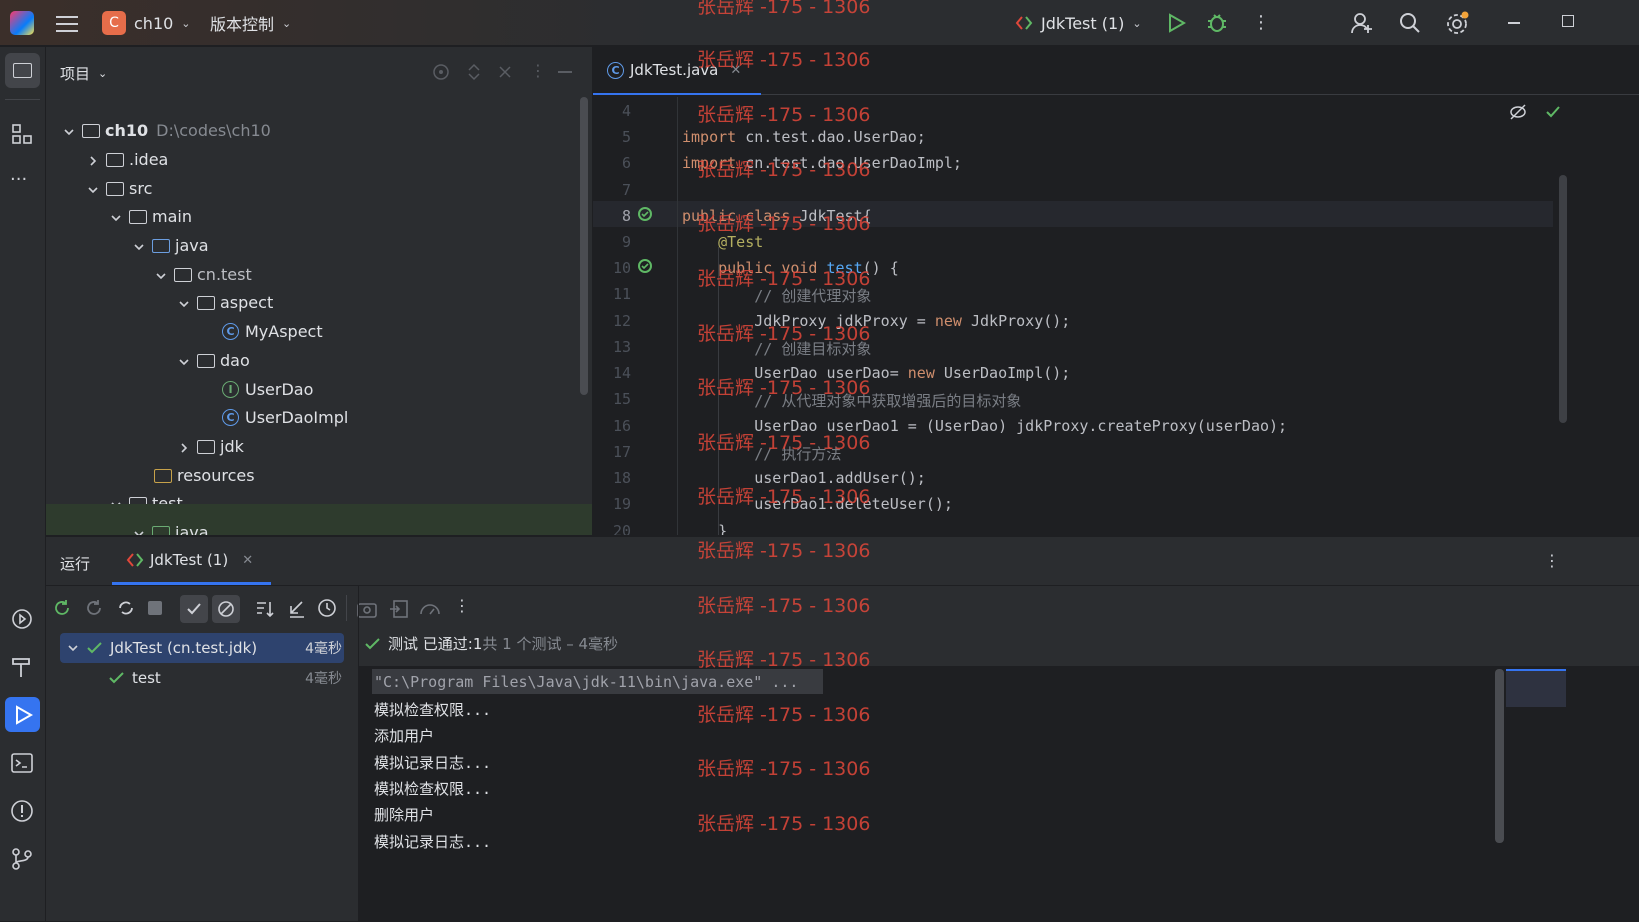 This screenshot has width=1639, height=922. Describe the element at coordinates (22, 714) in the screenshot. I see `run-tool-button` at that location.